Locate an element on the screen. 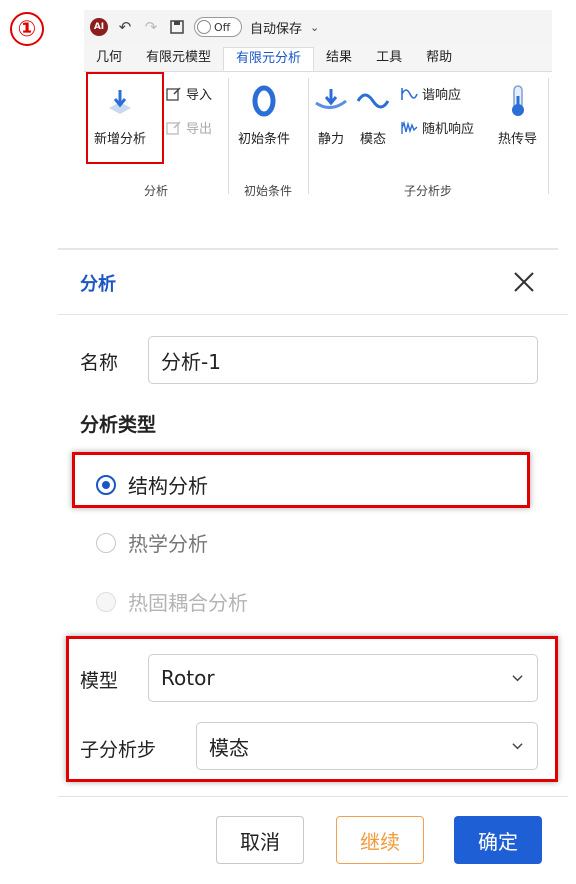 The image size is (576, 884). model-substep-highlight-box is located at coordinates (312, 709).